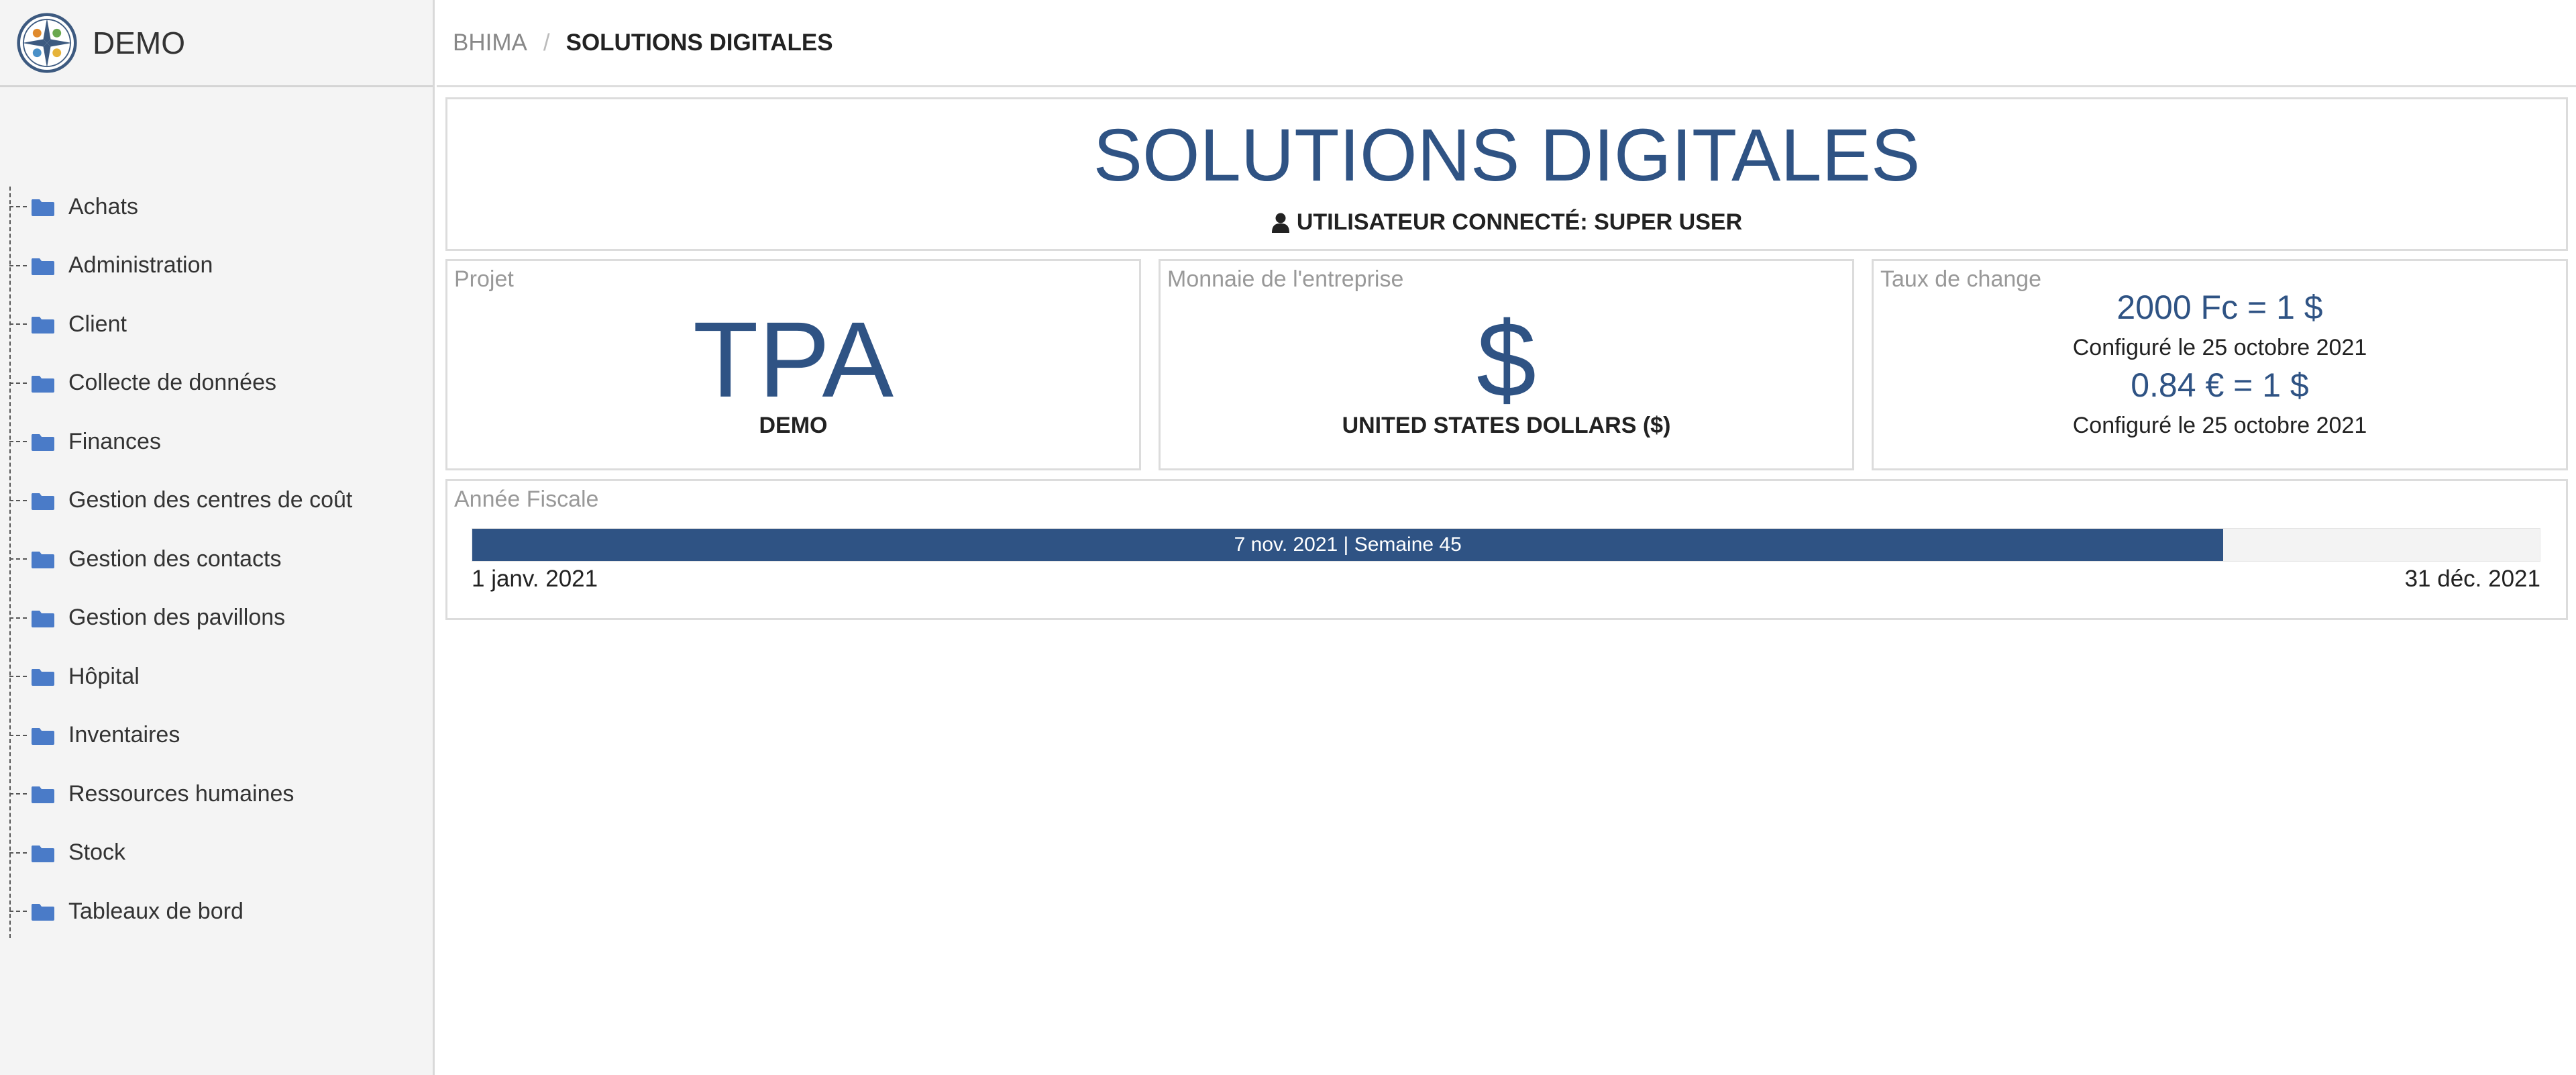 The width and height of the screenshot is (2576, 1075). I want to click on breadcrumb-root: BHIMA, so click(490, 43).